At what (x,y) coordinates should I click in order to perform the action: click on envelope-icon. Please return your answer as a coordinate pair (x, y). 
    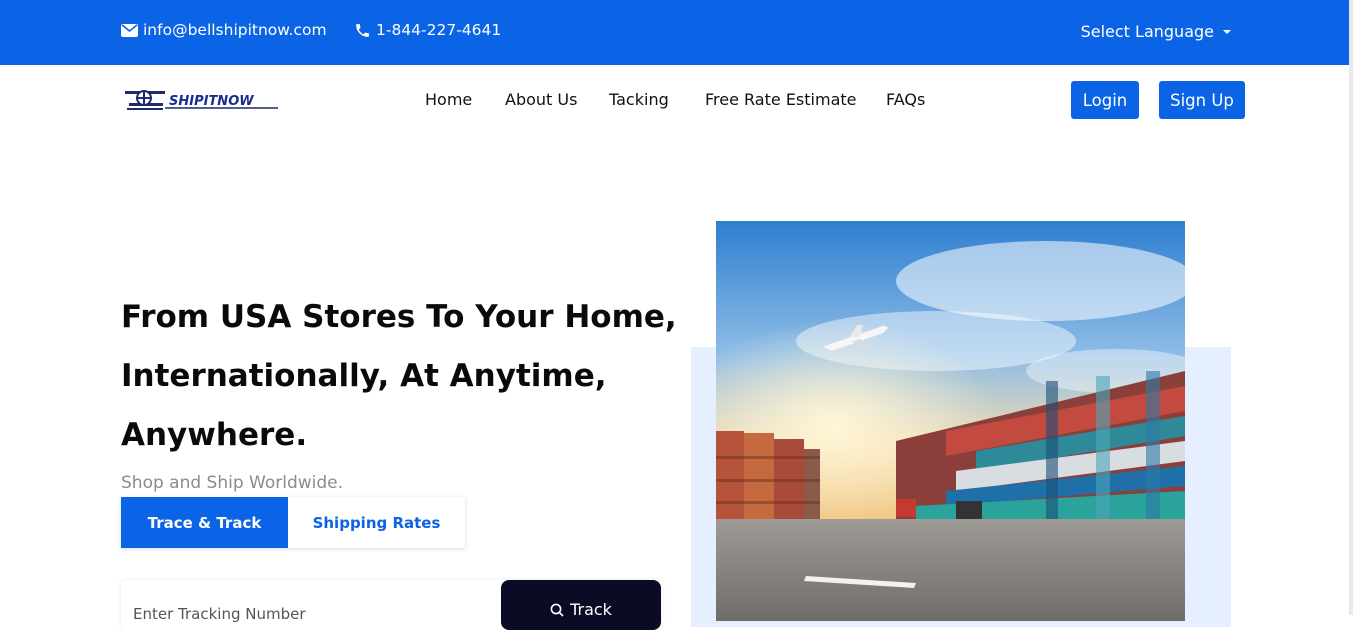
    Looking at the image, I should click on (129, 30).